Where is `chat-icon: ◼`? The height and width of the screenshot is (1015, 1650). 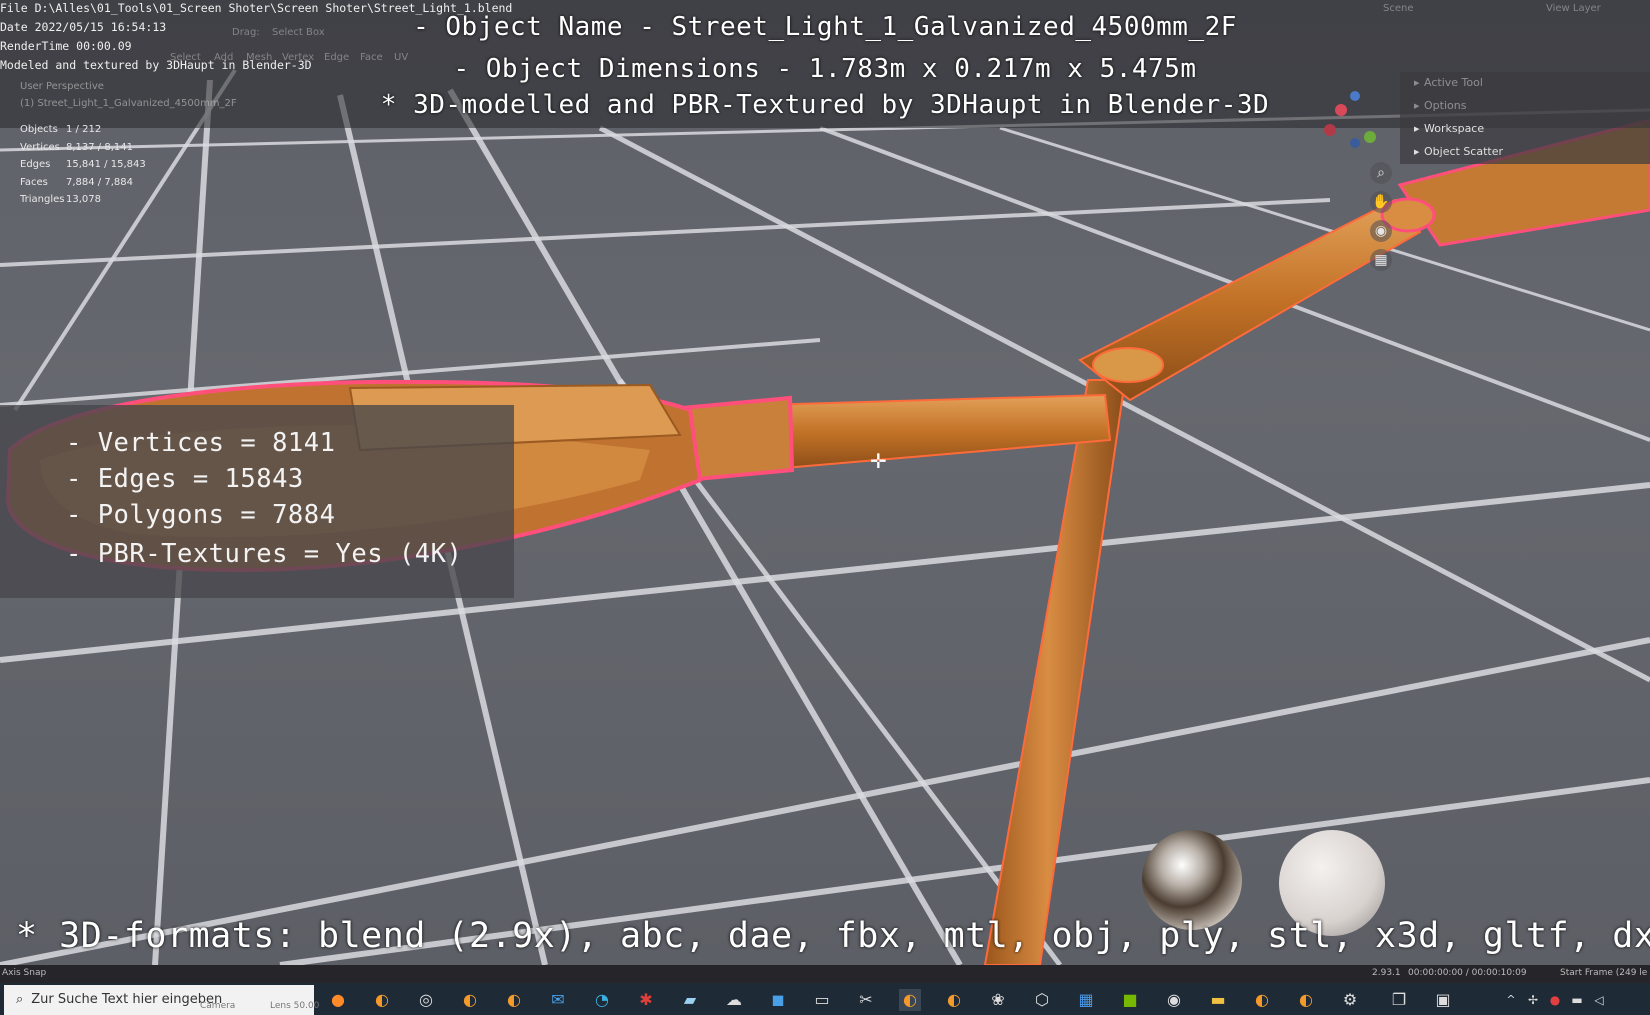
chat-icon: ◼ is located at coordinates (778, 1000).